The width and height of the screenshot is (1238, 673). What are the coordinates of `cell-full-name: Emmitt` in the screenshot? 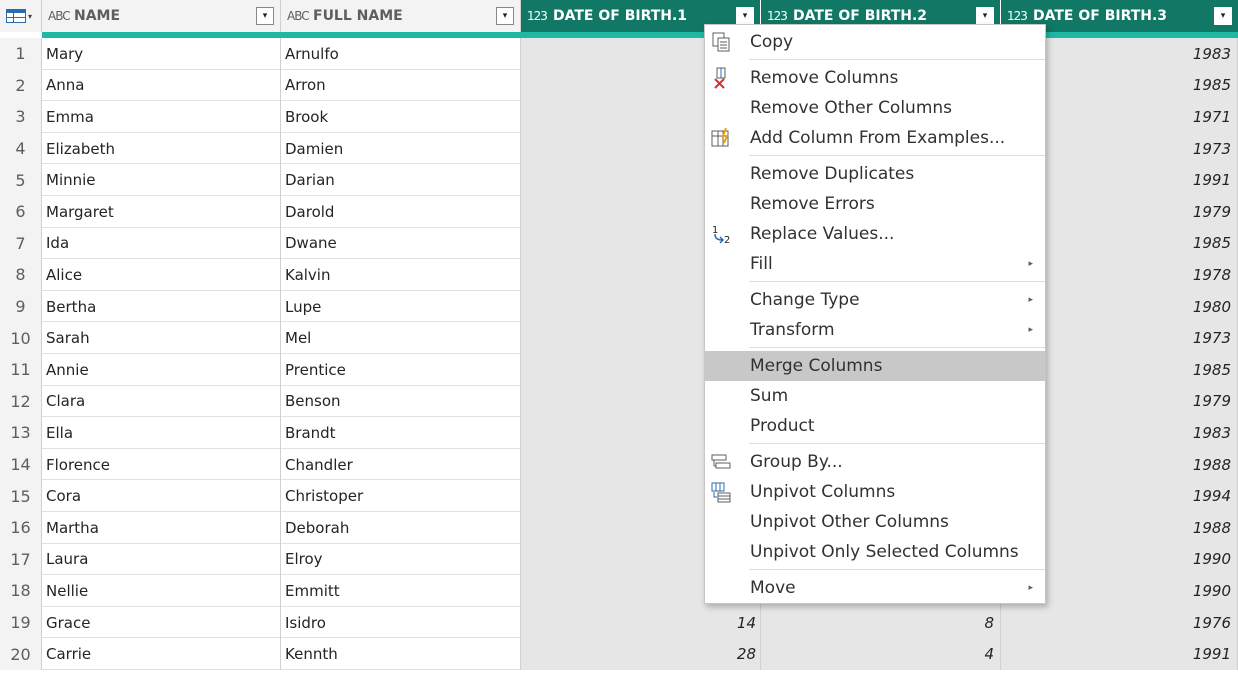 It's located at (401, 591).